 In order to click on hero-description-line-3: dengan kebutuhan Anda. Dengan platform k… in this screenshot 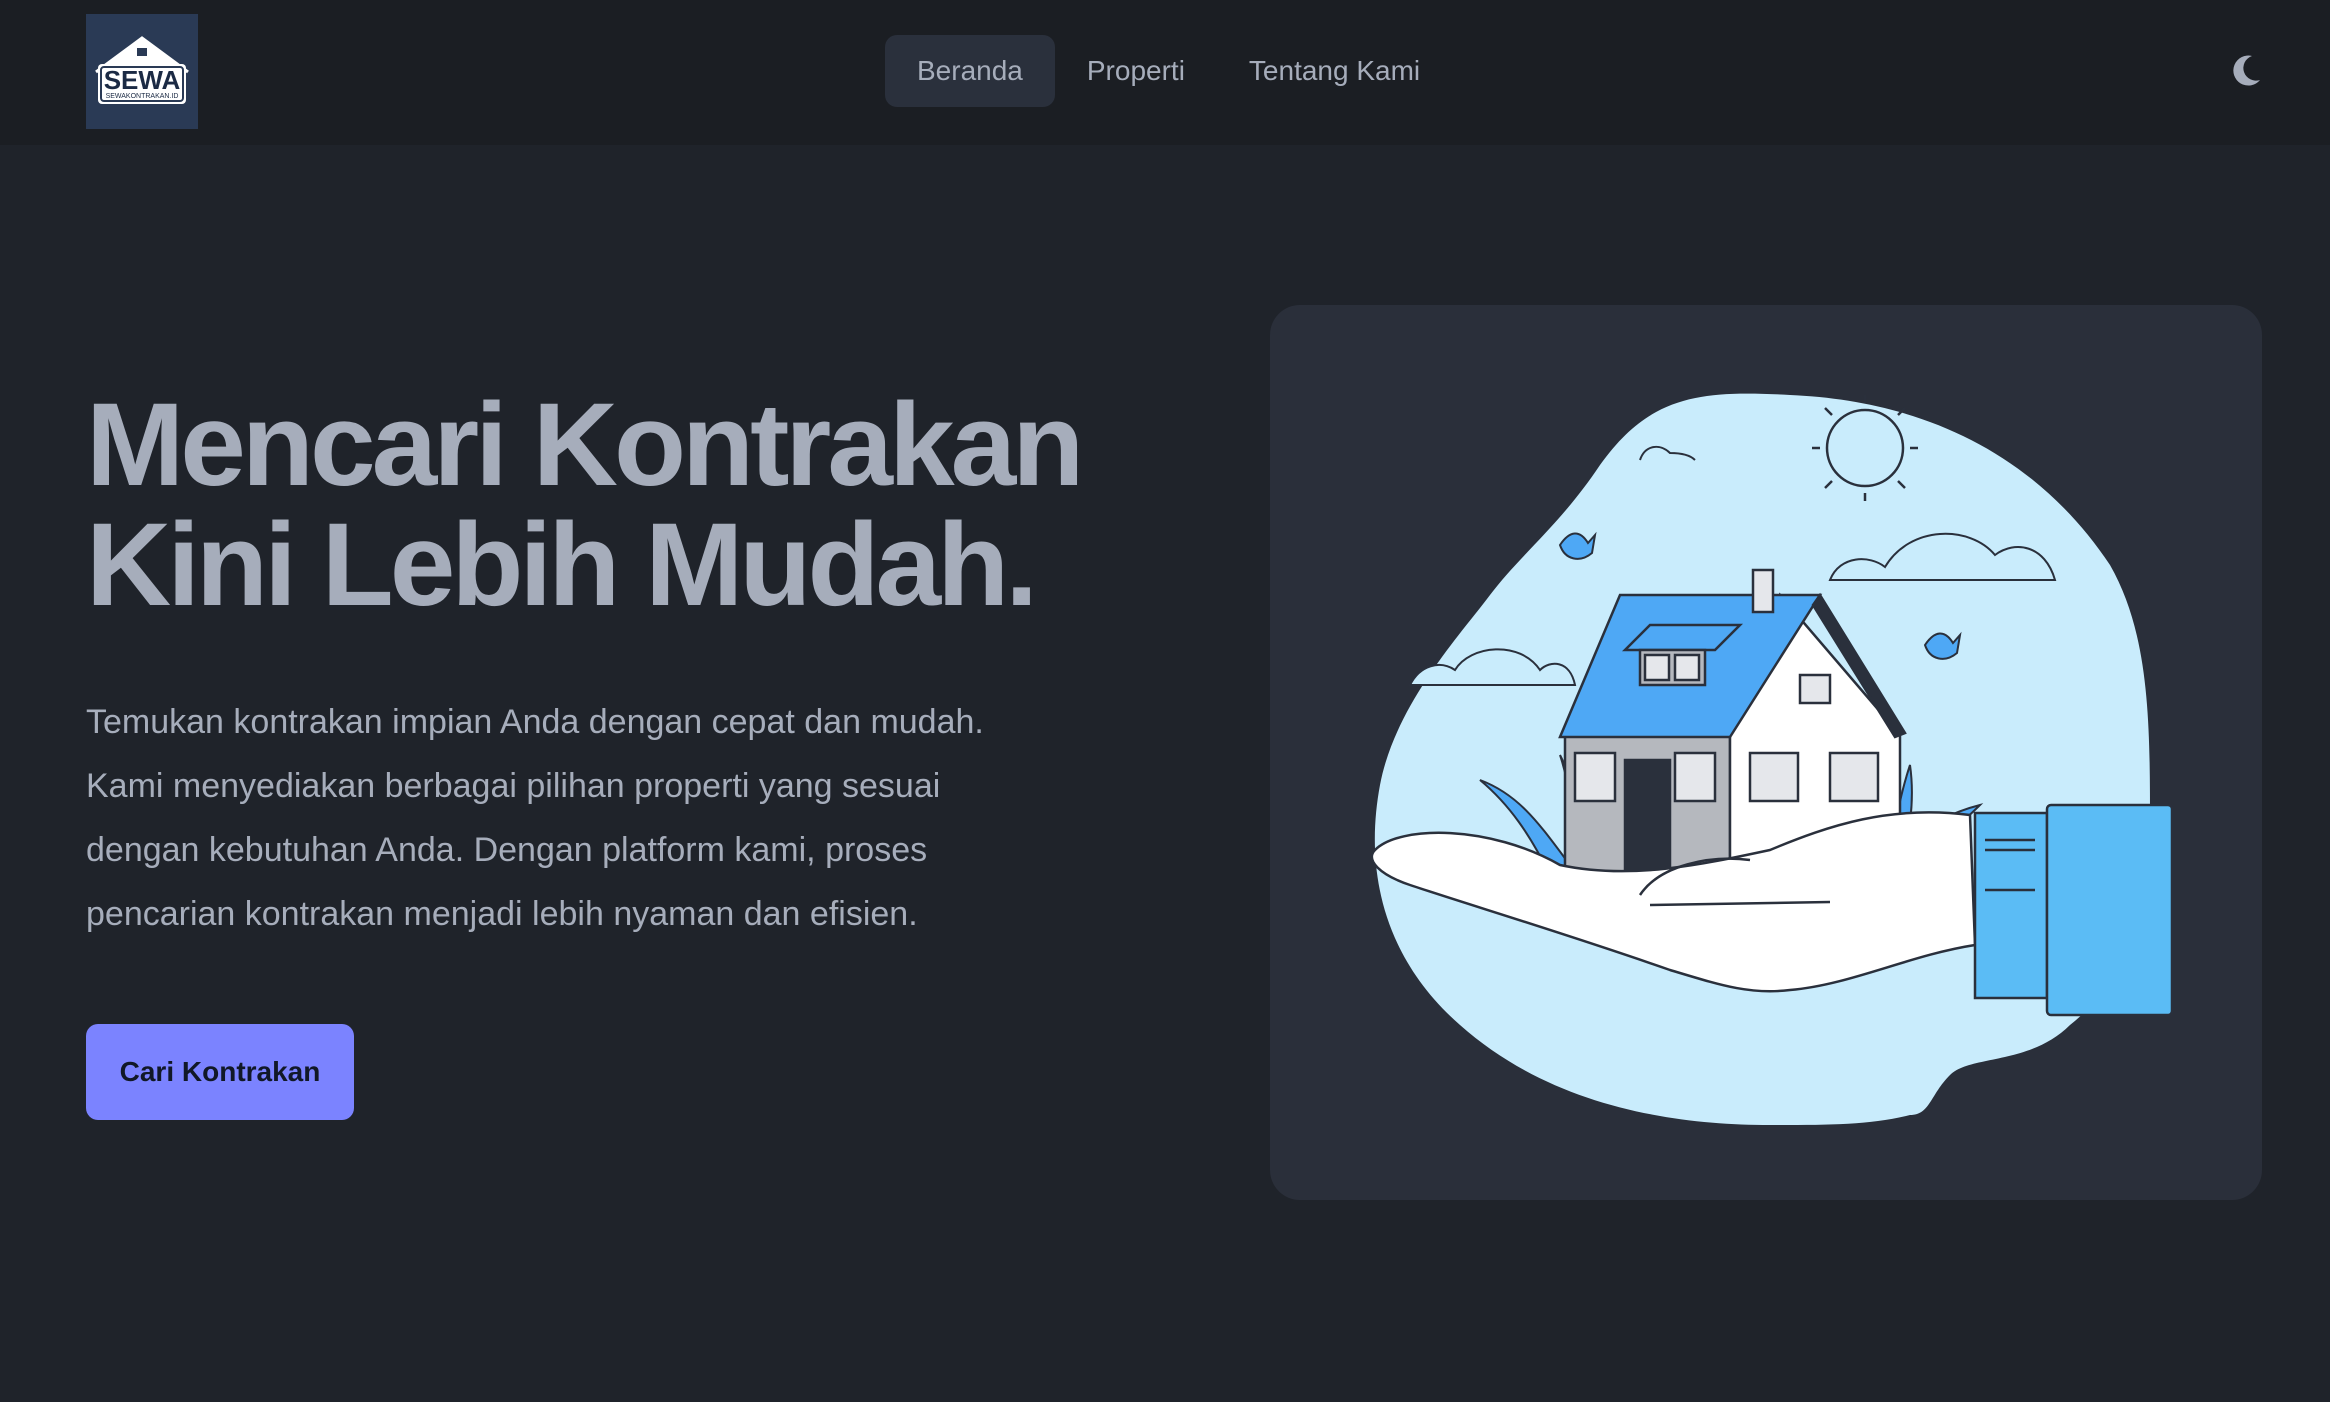, I will do `click(507, 850)`.